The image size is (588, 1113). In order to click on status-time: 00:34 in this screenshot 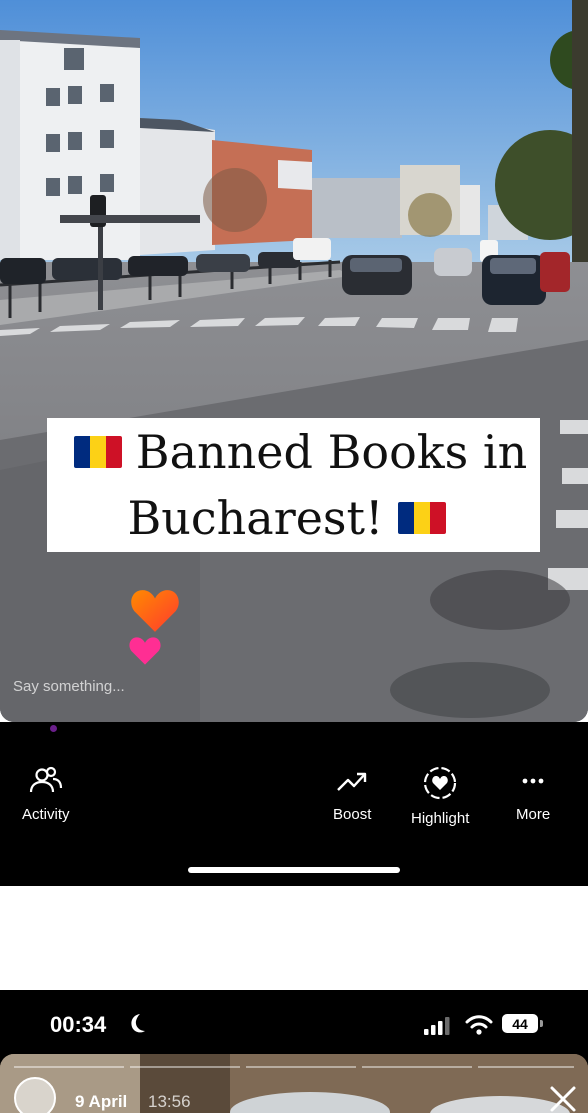, I will do `click(78, 1024)`.